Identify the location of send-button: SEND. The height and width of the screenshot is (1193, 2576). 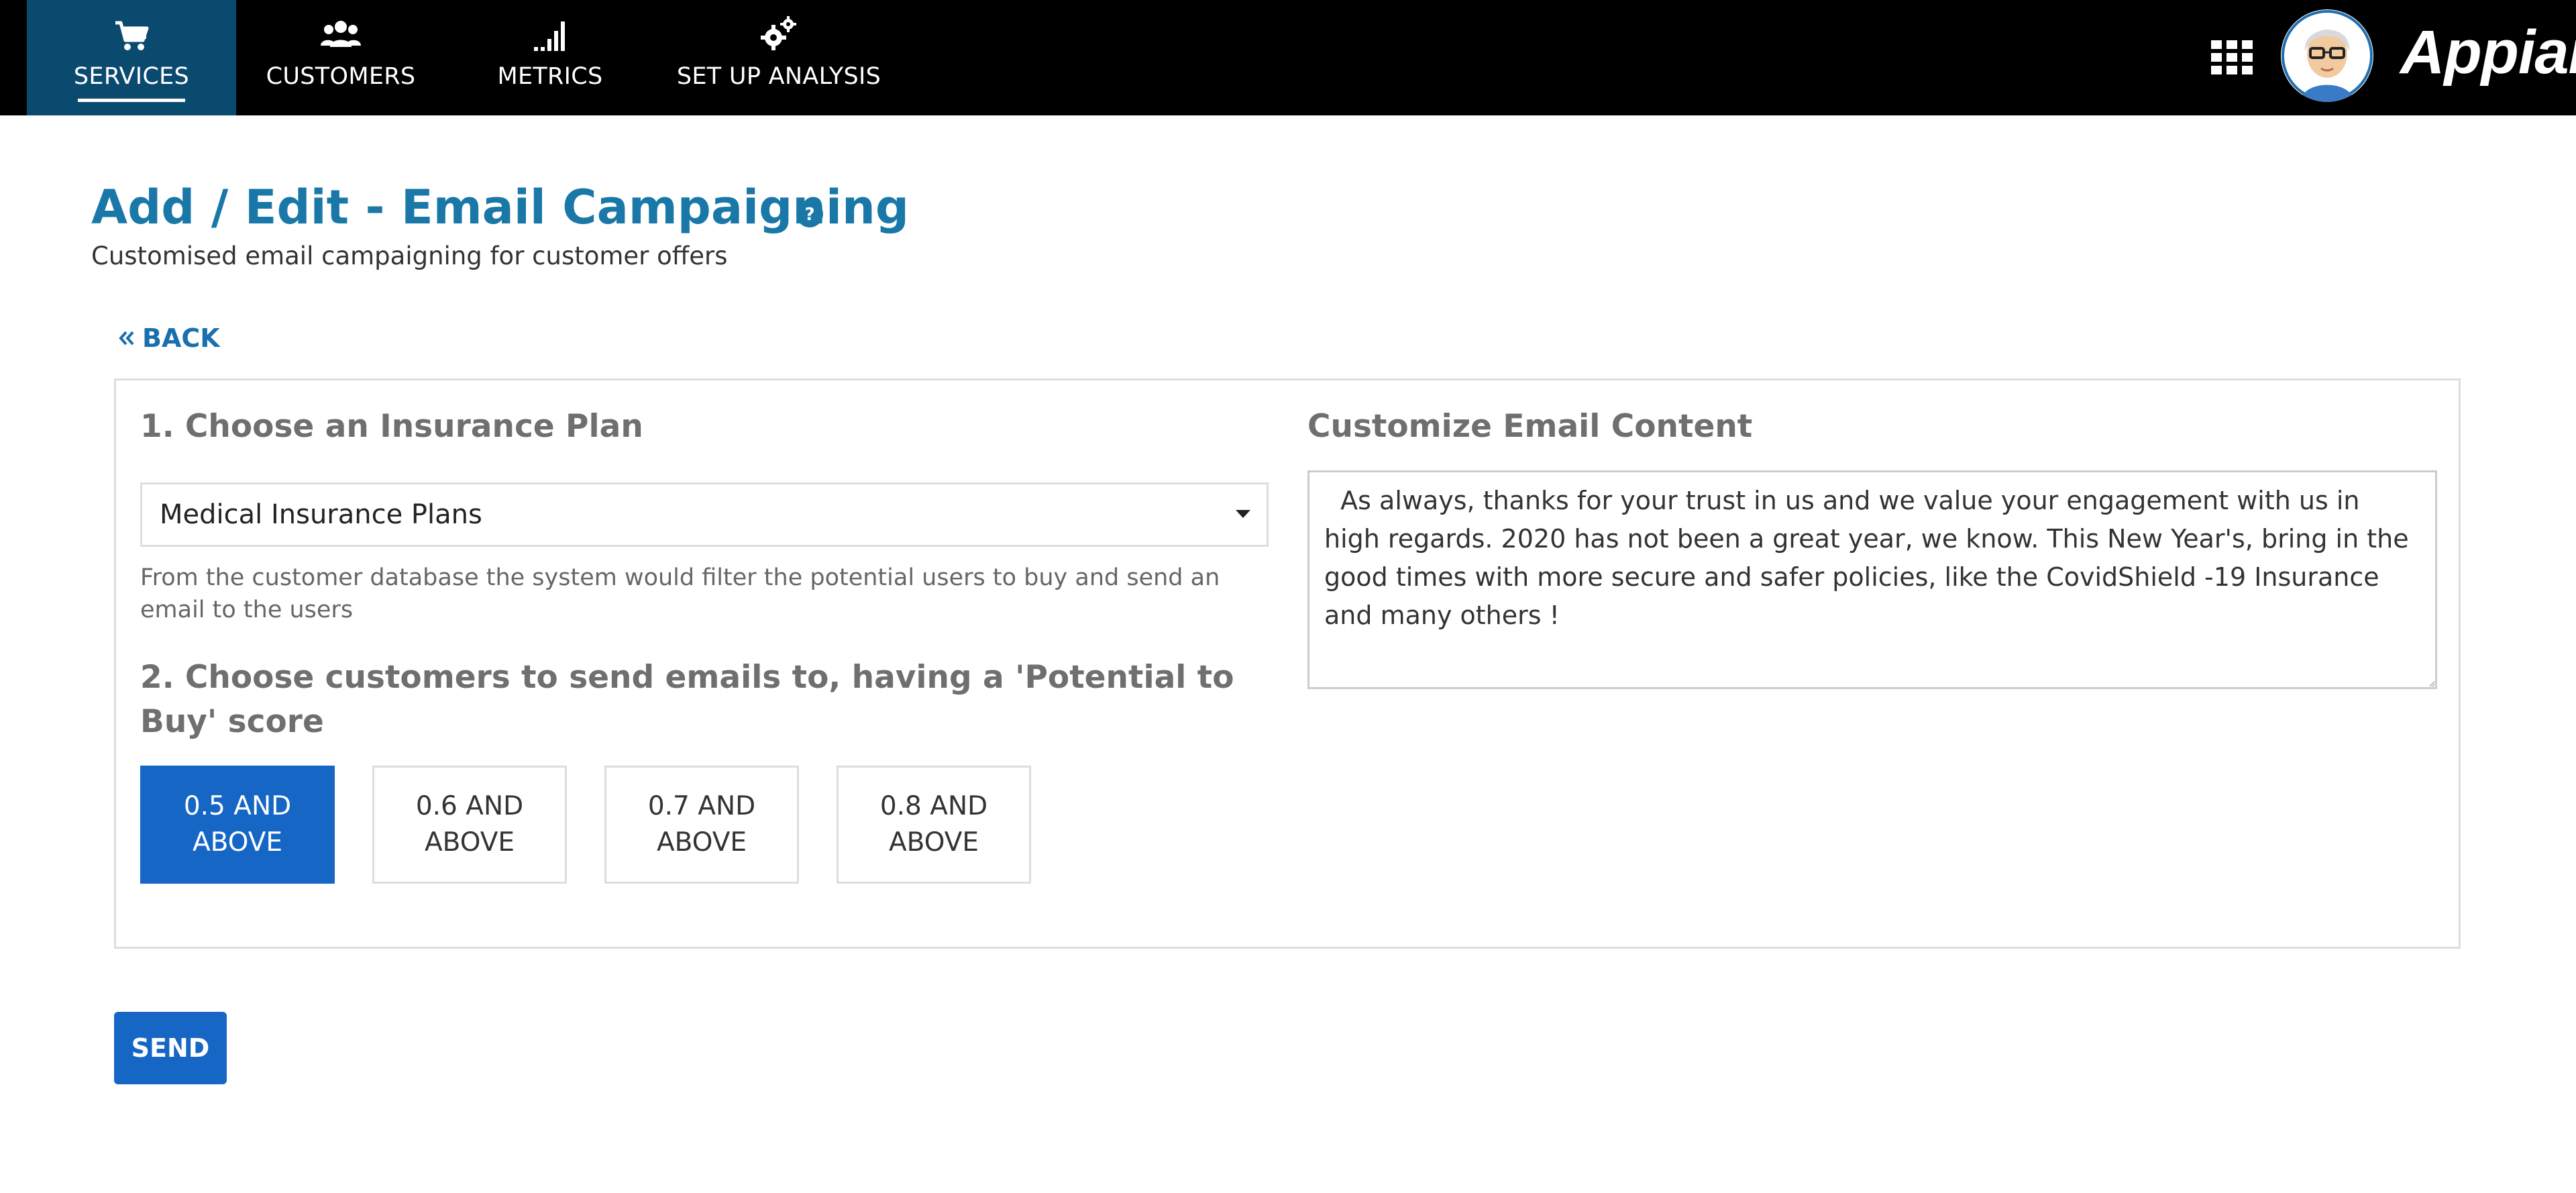
(170, 1048).